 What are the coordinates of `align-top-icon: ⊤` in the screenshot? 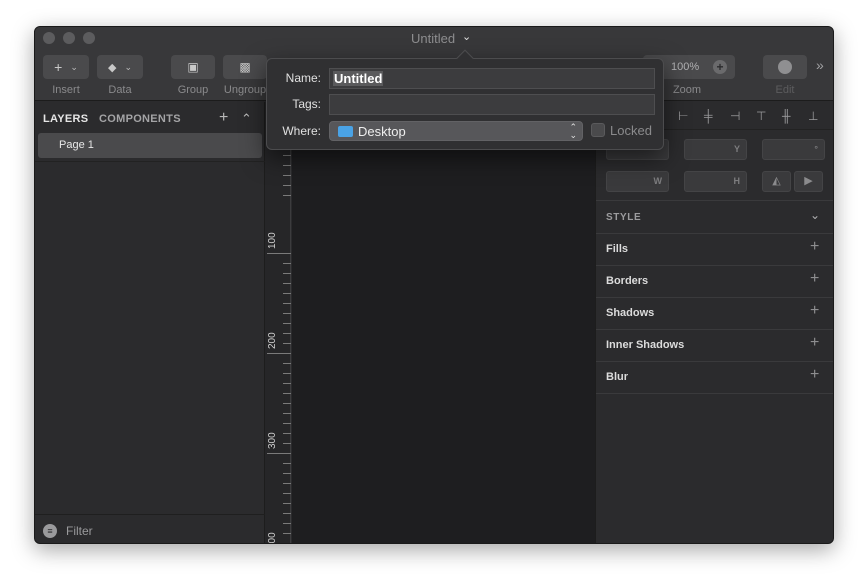 It's located at (761, 116).